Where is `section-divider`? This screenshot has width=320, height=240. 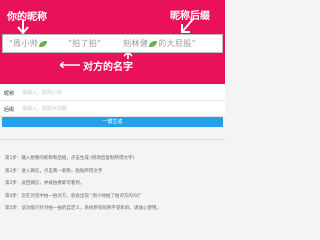
section-divider is located at coordinates (112, 139).